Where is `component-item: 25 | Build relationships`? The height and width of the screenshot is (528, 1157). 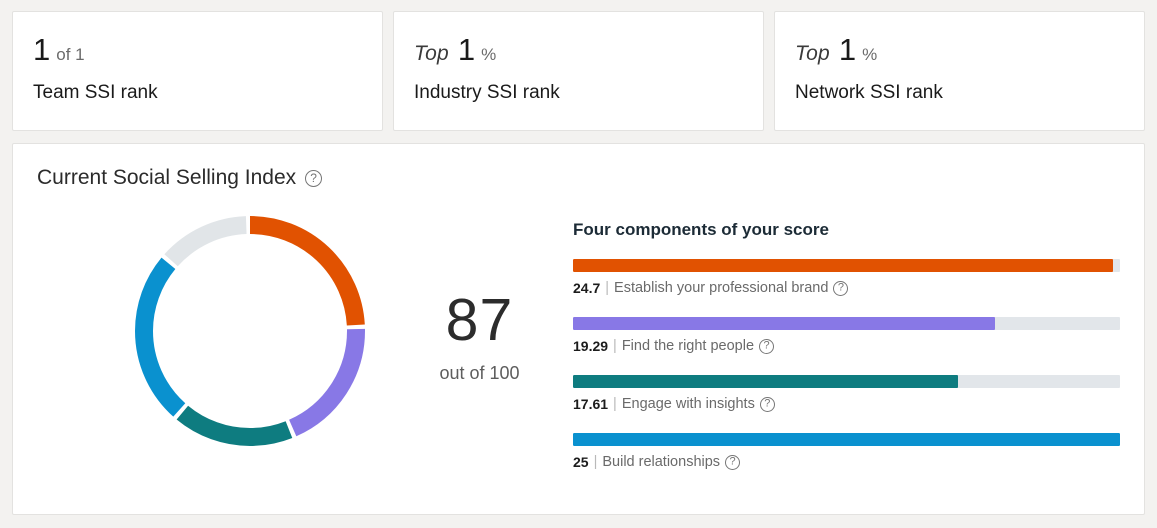
component-item: 25 | Build relationships is located at coordinates (846, 451).